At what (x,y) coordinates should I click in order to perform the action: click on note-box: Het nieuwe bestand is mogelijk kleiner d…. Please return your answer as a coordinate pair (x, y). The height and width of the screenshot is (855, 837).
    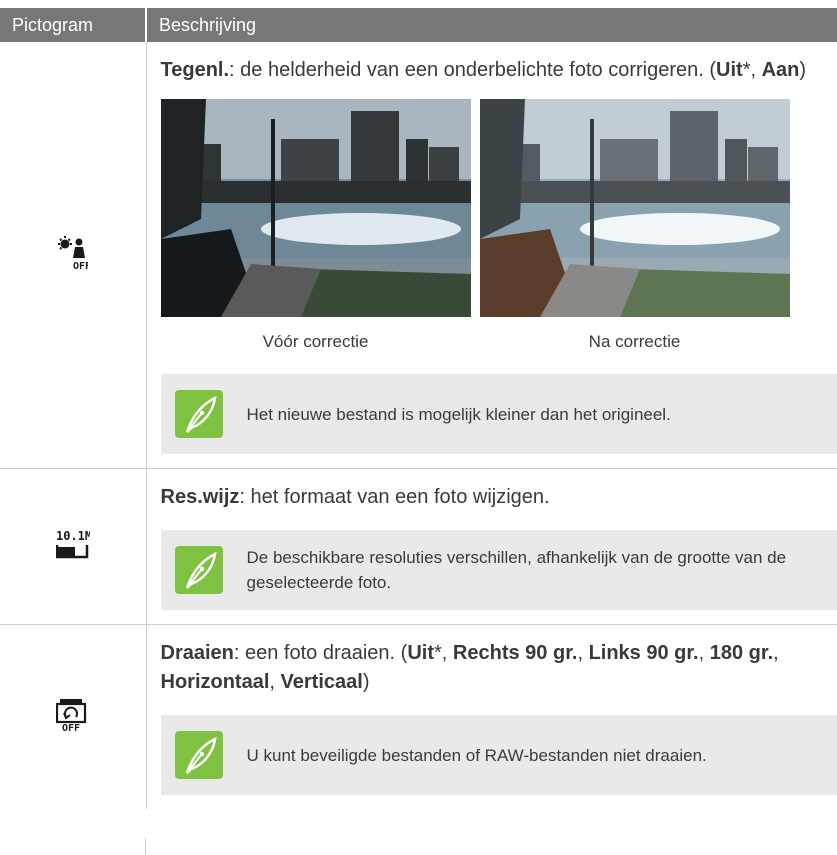
    Looking at the image, I should click on (498, 414).